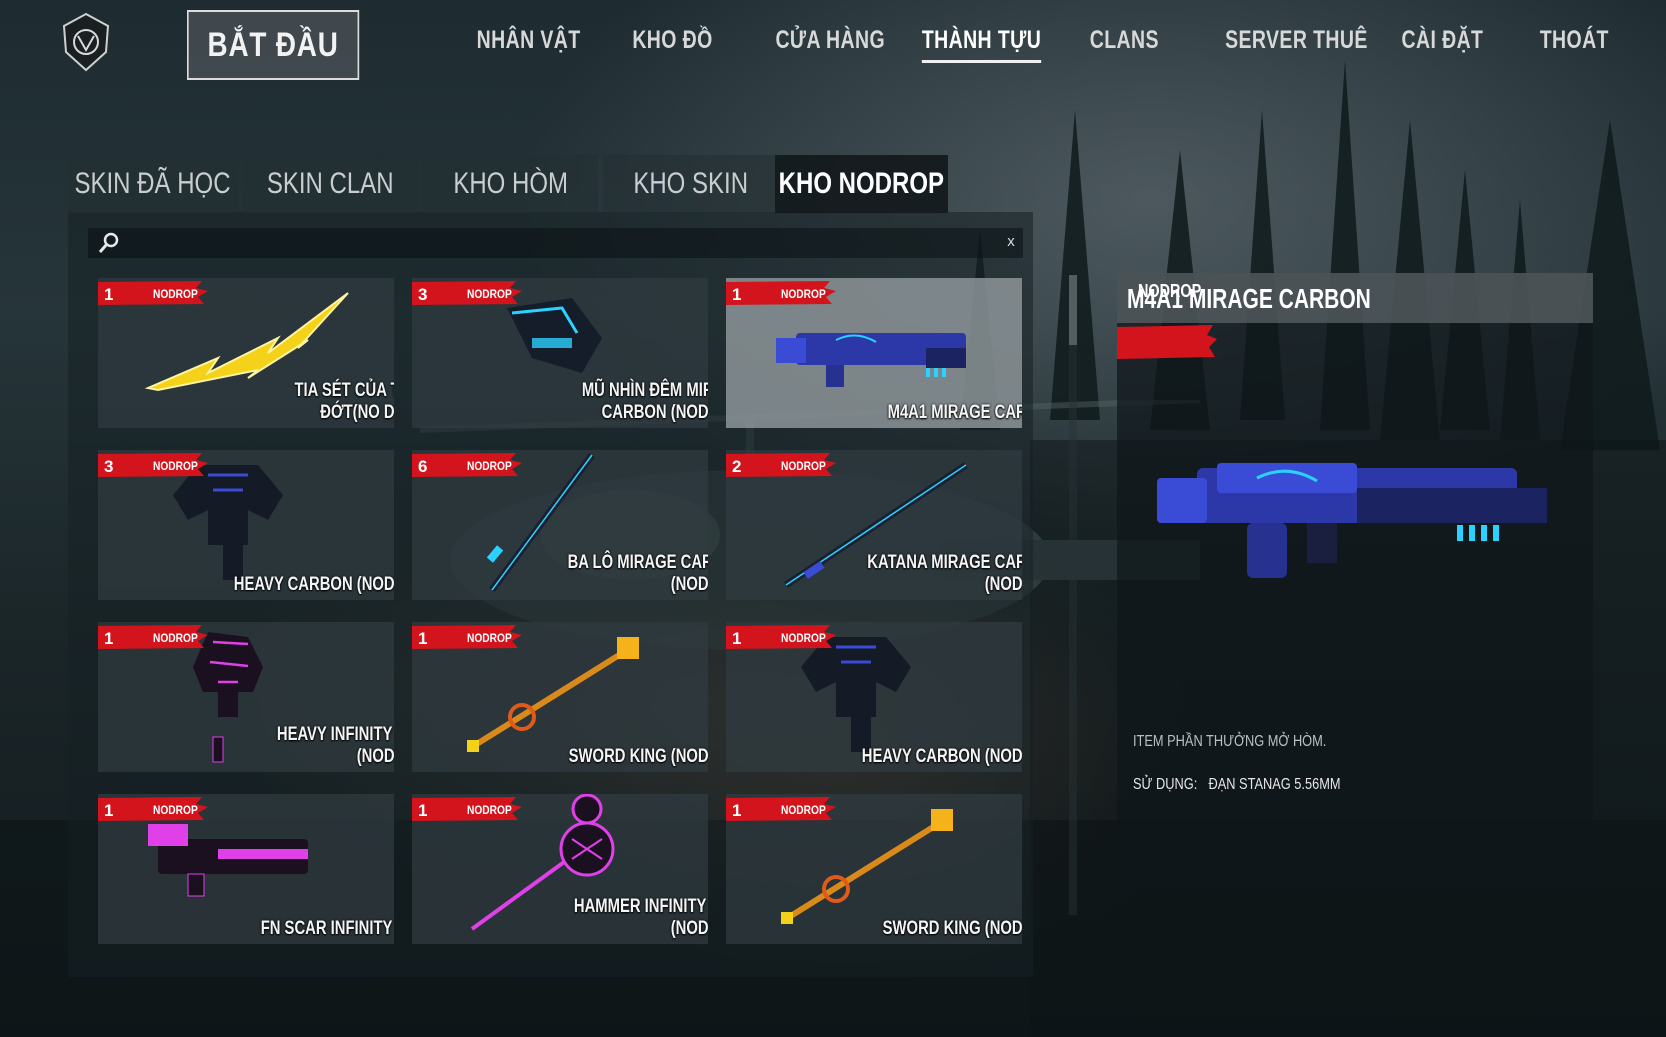 The width and height of the screenshot is (1666, 1037). I want to click on search-icon, so click(108, 242).